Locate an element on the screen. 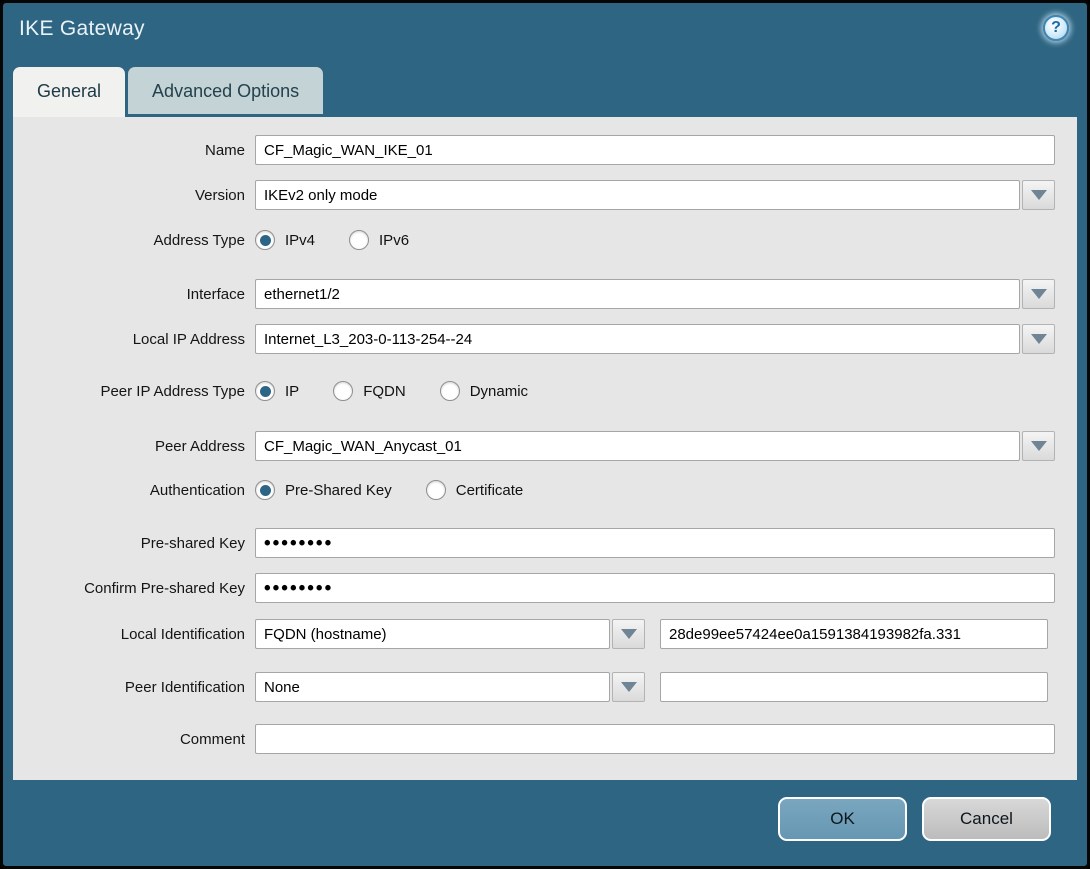 The image size is (1090, 869). form-row-local-identification: Local Identification is located at coordinates (545, 634).